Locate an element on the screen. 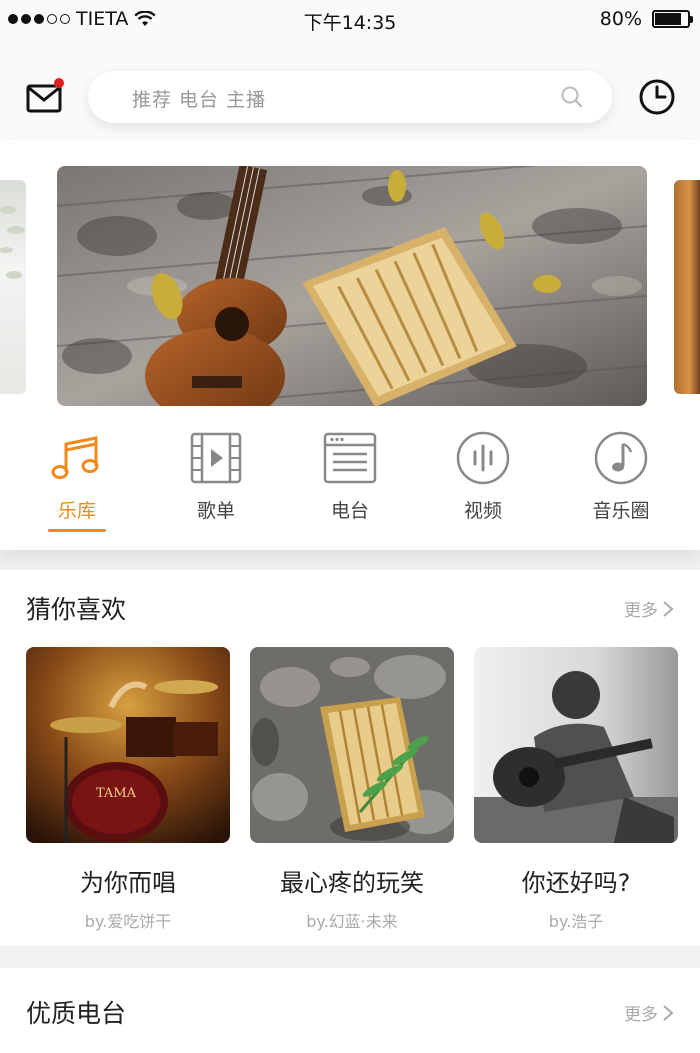 The image size is (700, 1053). nav-item-music-circle: 音乐圈 is located at coordinates (621, 476).